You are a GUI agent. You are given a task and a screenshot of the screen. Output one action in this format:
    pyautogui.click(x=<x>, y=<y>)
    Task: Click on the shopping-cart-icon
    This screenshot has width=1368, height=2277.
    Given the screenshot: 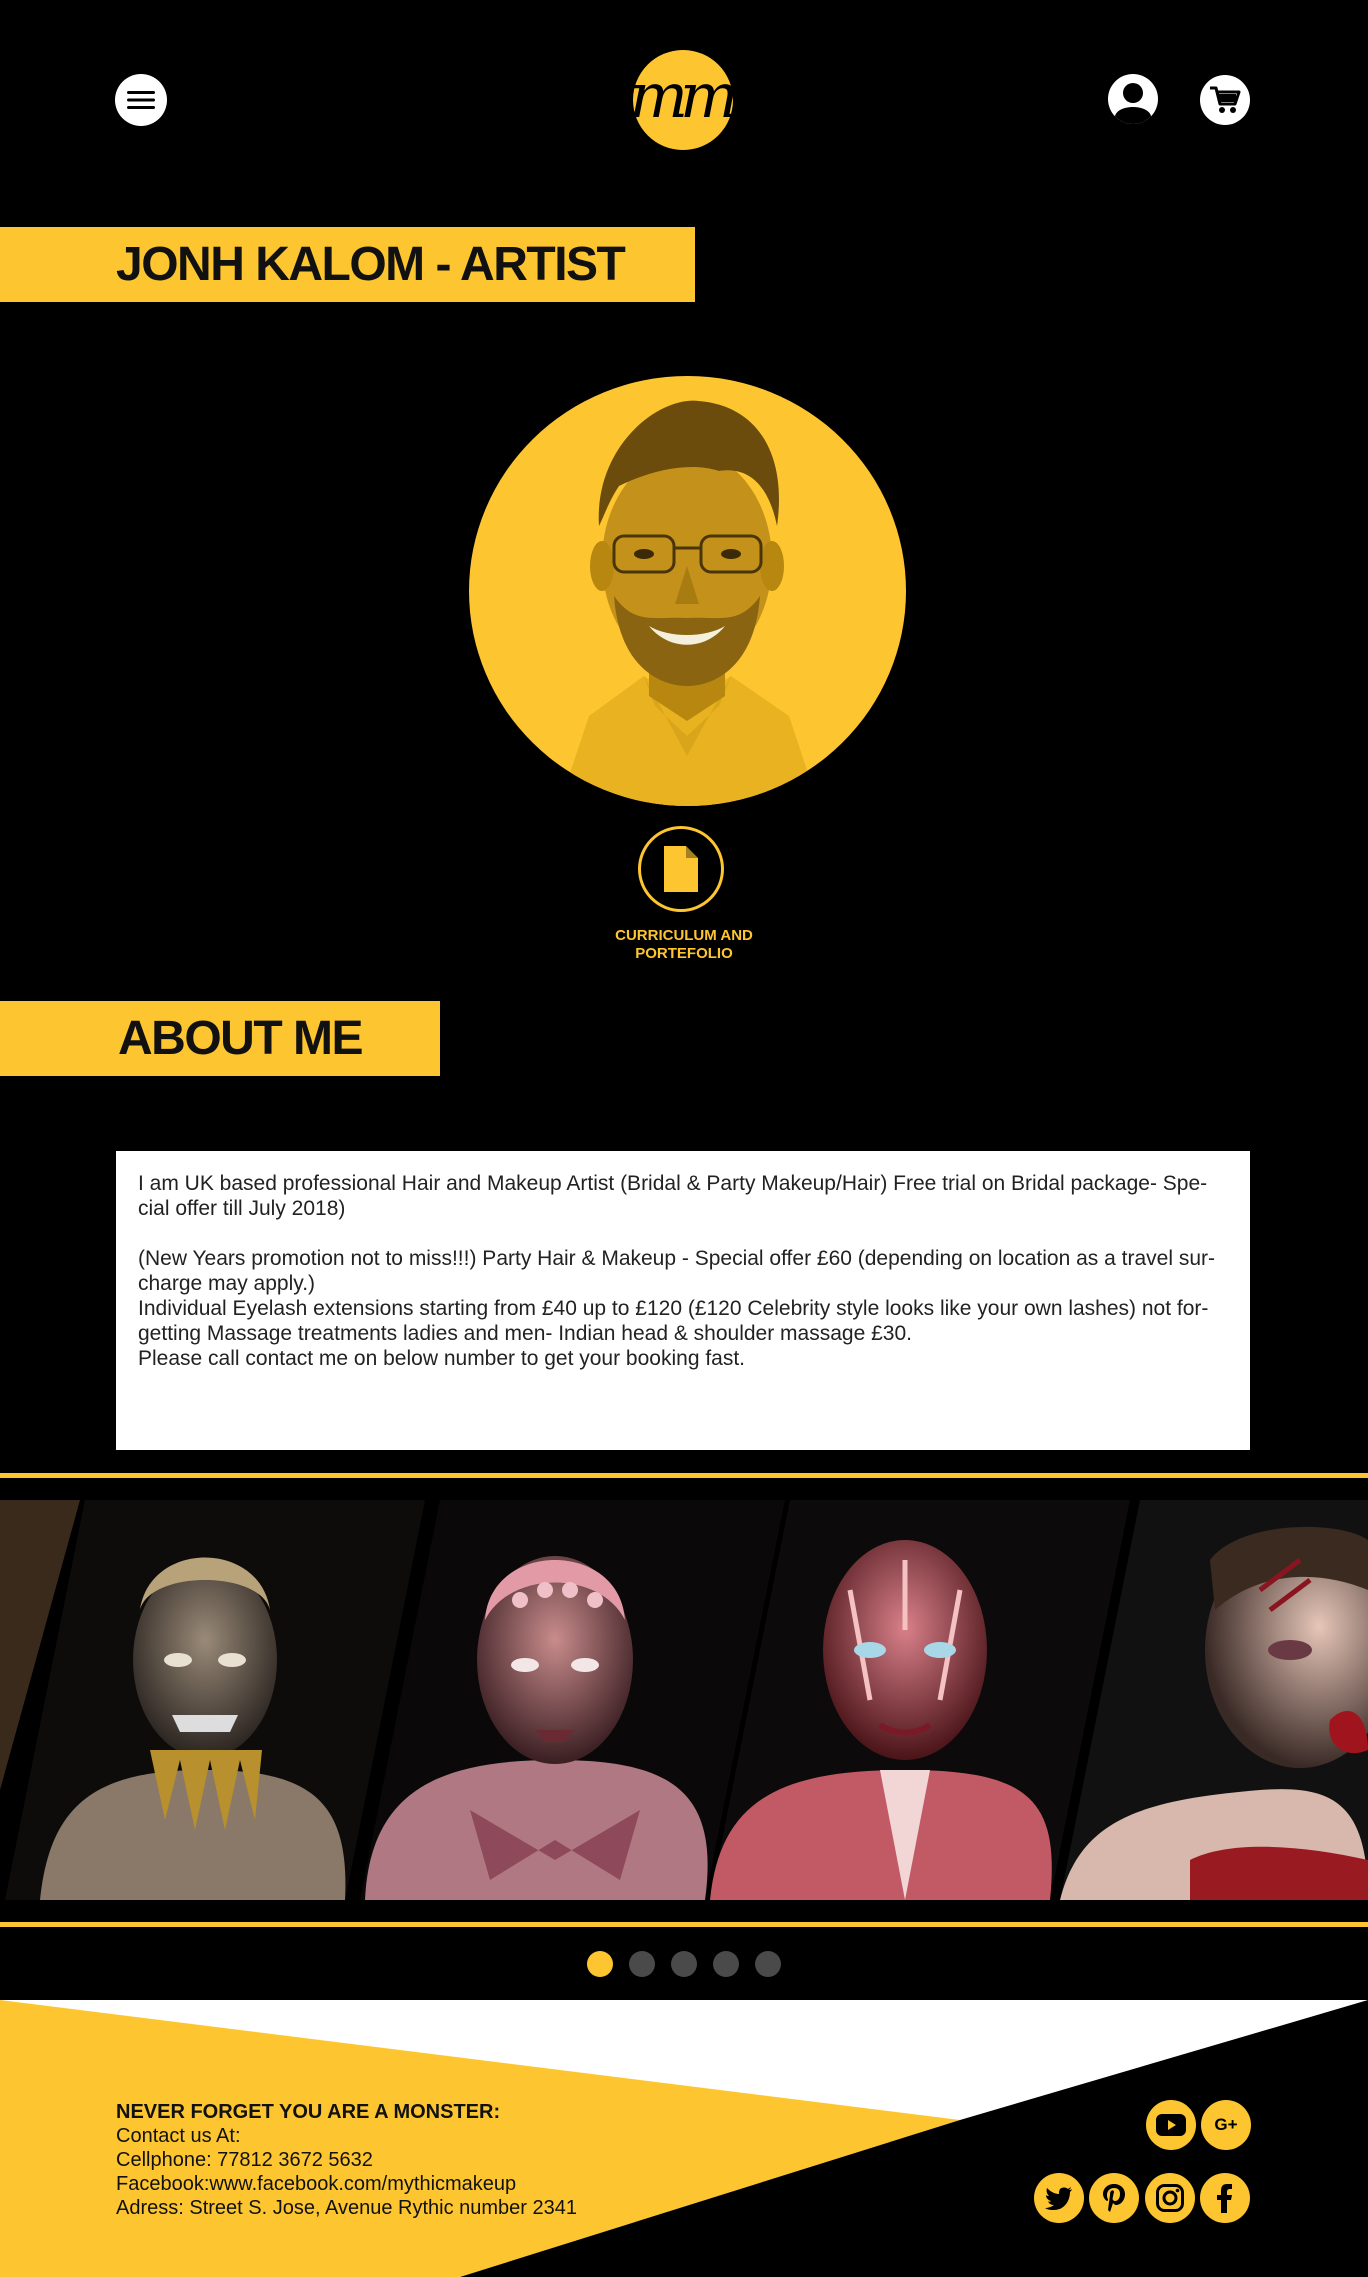 What is the action you would take?
    pyautogui.click(x=1225, y=99)
    